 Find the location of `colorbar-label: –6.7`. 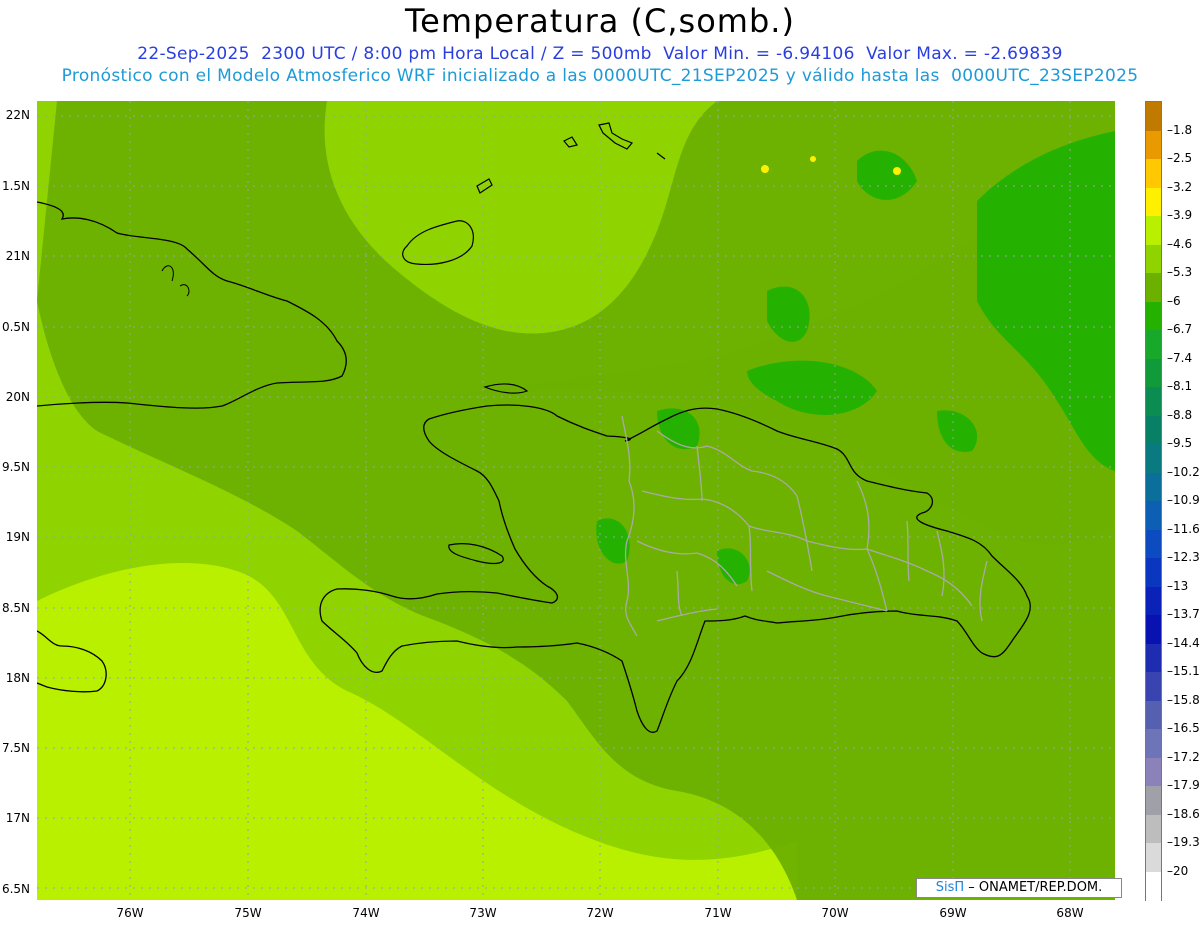

colorbar-label: –6.7 is located at coordinates (1180, 329).